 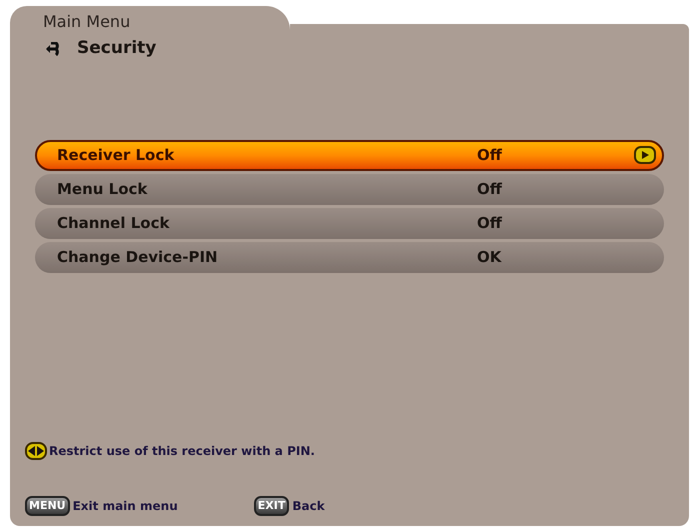 I want to click on menu-row: Change Device-PIN OK, so click(x=349, y=257).